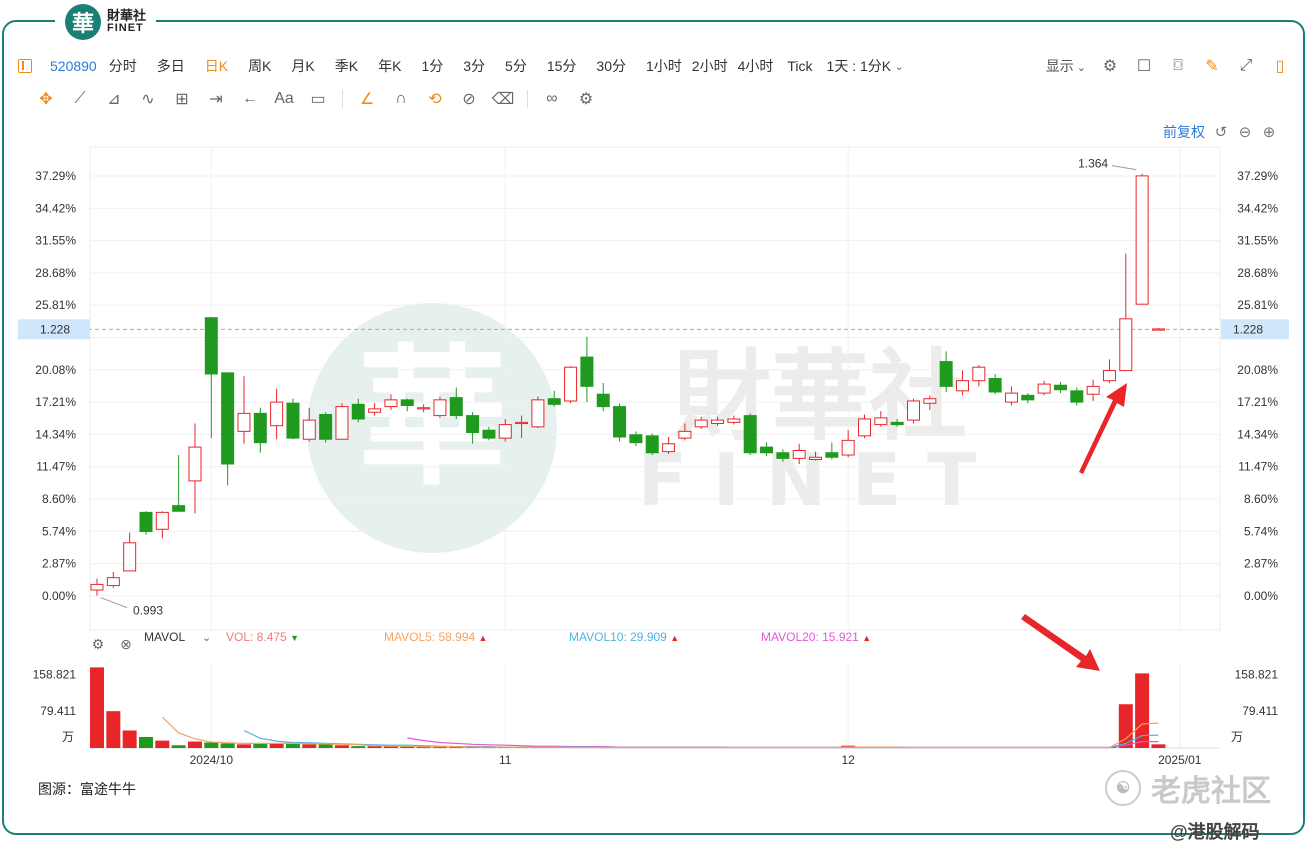 The height and width of the screenshot is (859, 1310). What do you see at coordinates (1257, 402) in the screenshot?
I see `y-label-right: 17.21%` at bounding box center [1257, 402].